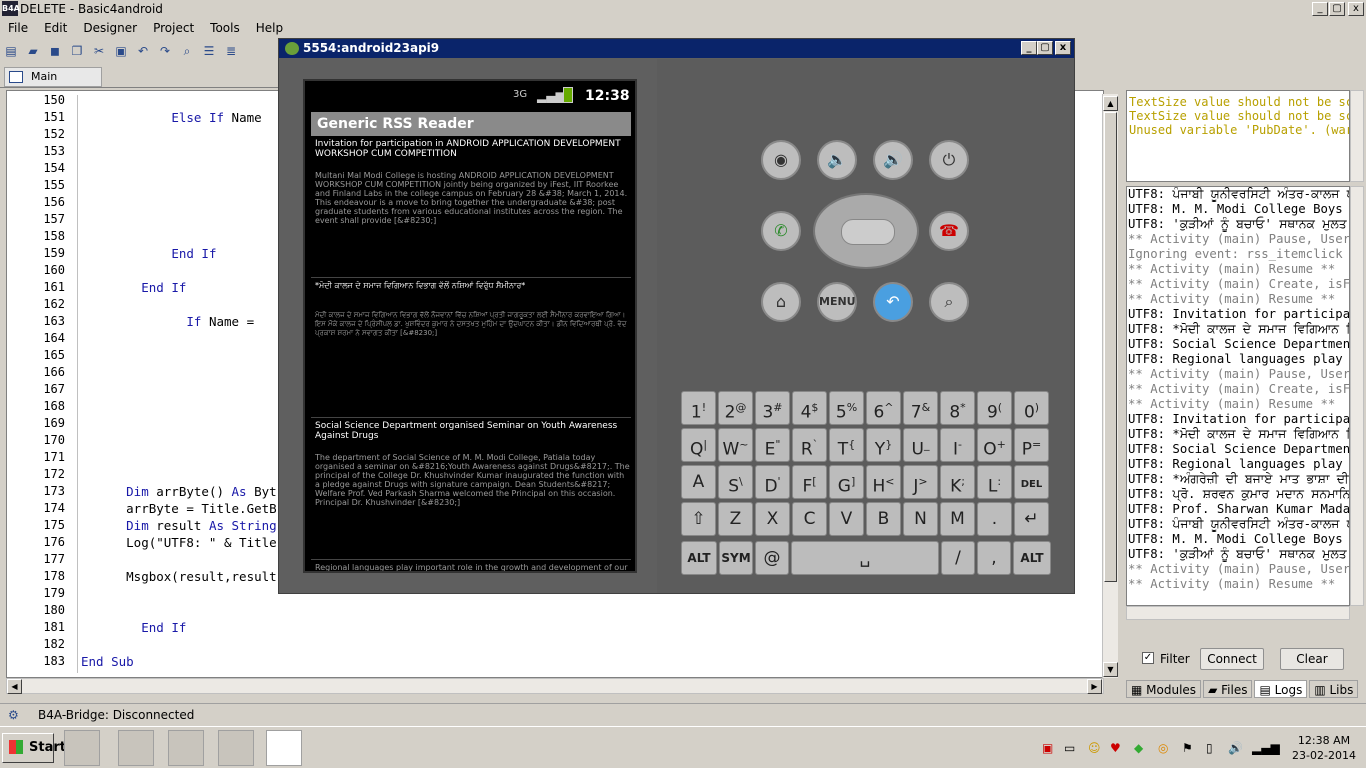 The width and height of the screenshot is (1366, 768). I want to click on new-file-icon: ▤, so click(11, 51).